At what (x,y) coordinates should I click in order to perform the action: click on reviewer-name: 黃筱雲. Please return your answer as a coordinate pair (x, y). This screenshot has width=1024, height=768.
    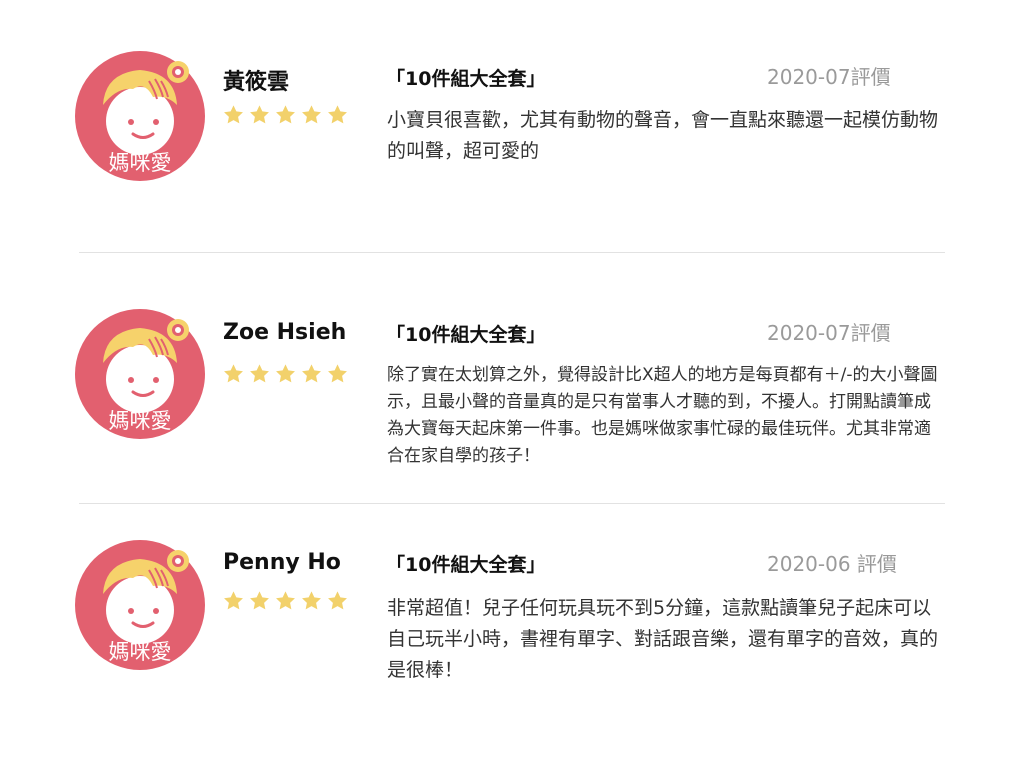
    Looking at the image, I should click on (256, 82).